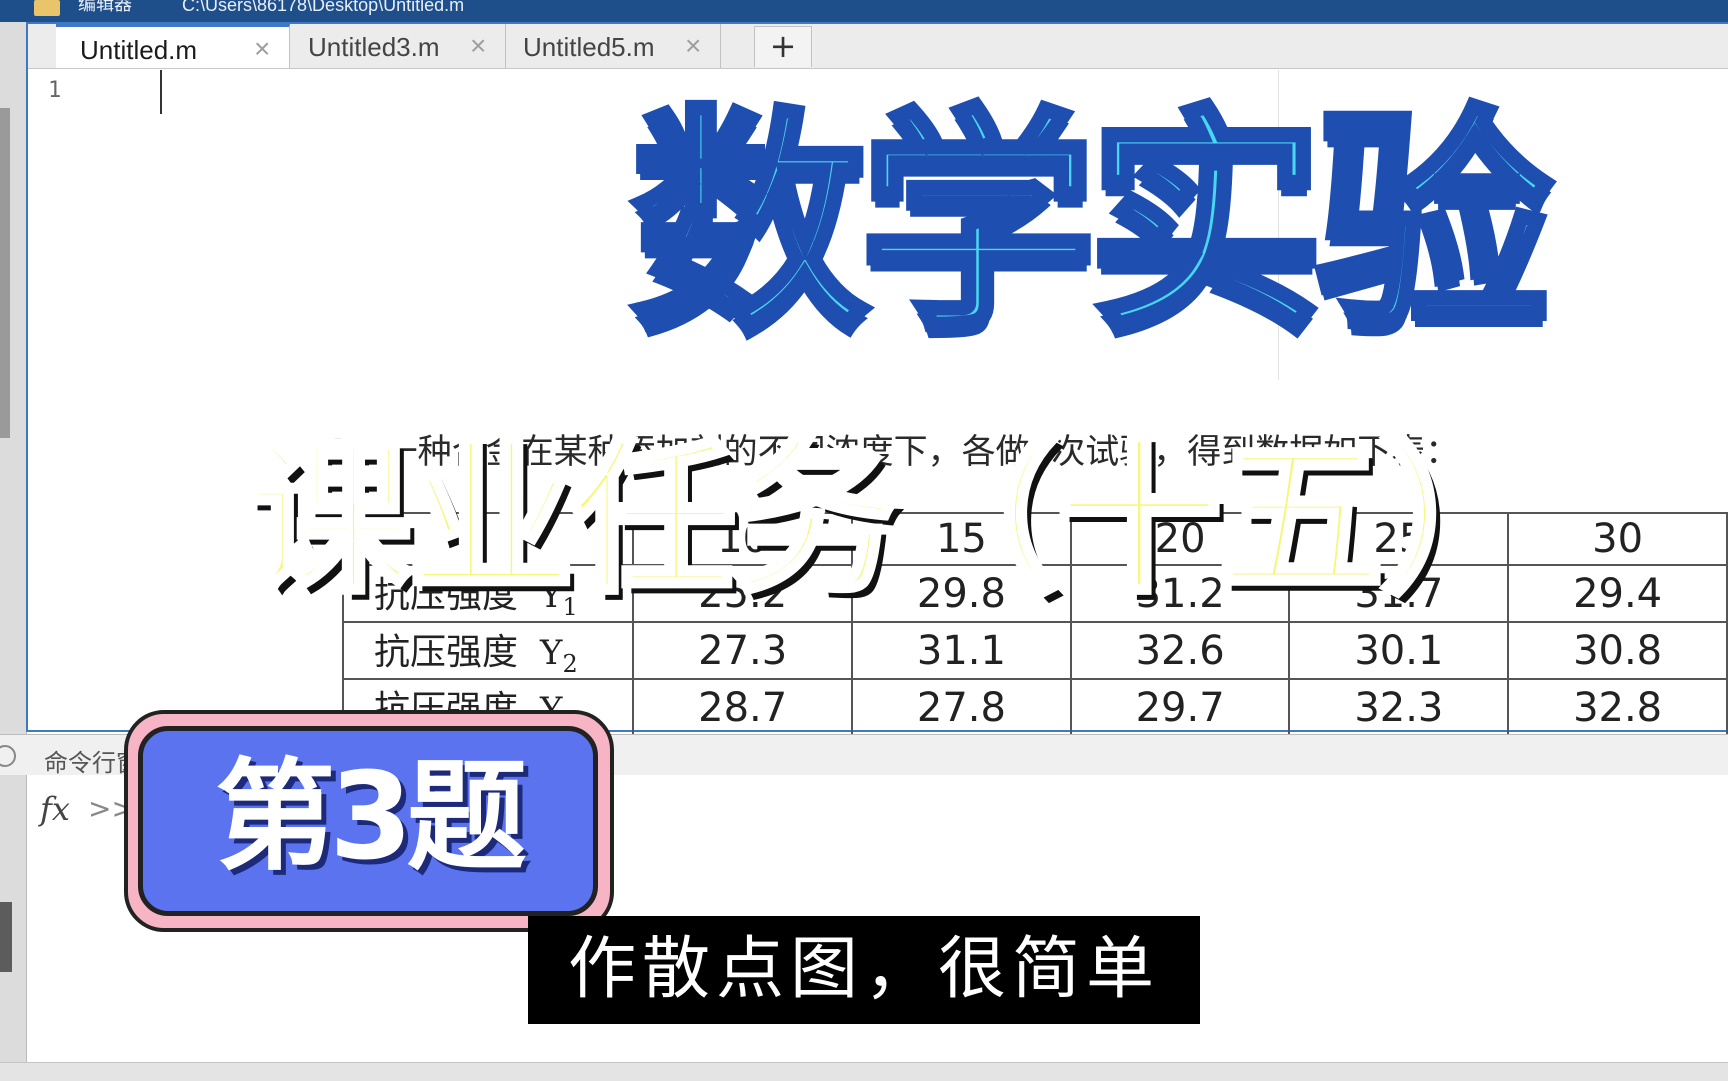  I want to click on tab-untitled5: Untitled5.m ×, so click(613, 46).